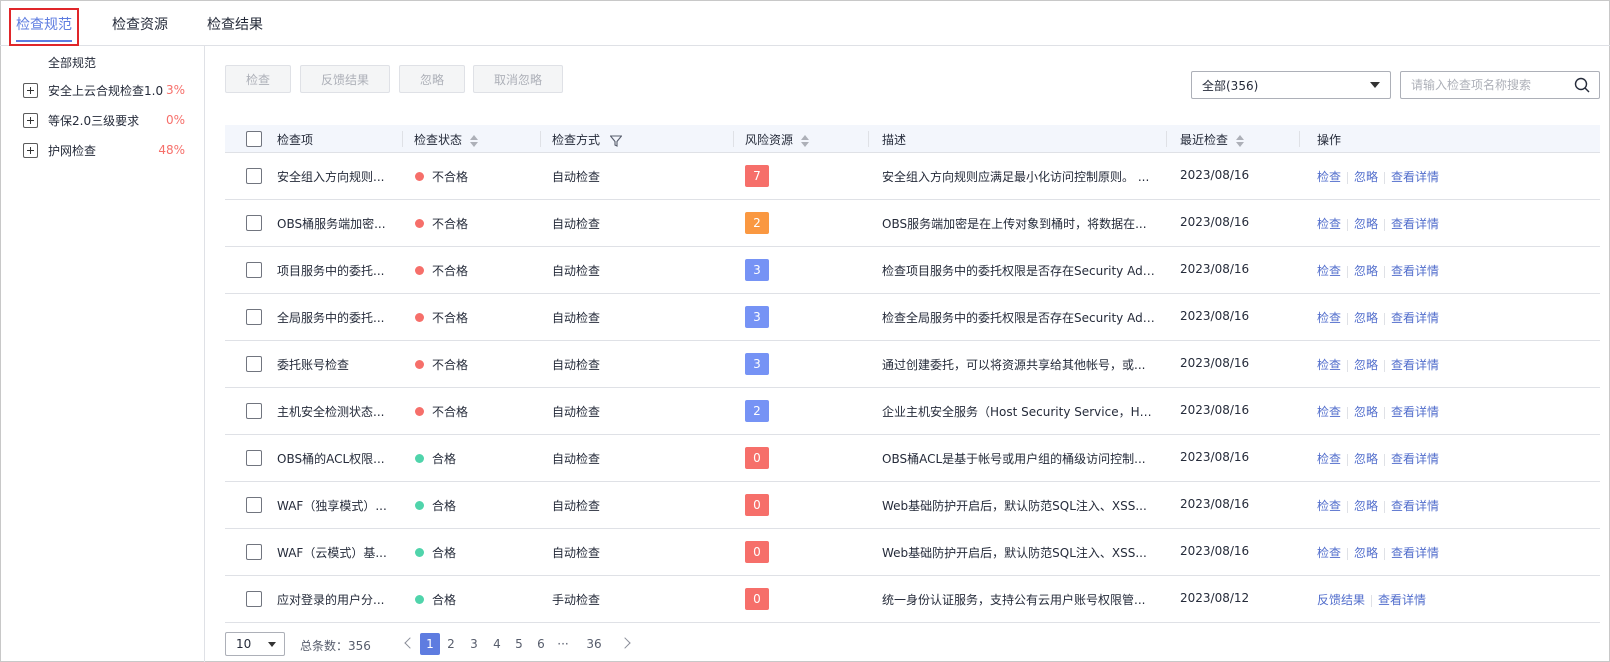 This screenshot has height=662, width=1610. Describe the element at coordinates (777, 139) in the screenshot. I see `header-risk: 风险资源` at that location.